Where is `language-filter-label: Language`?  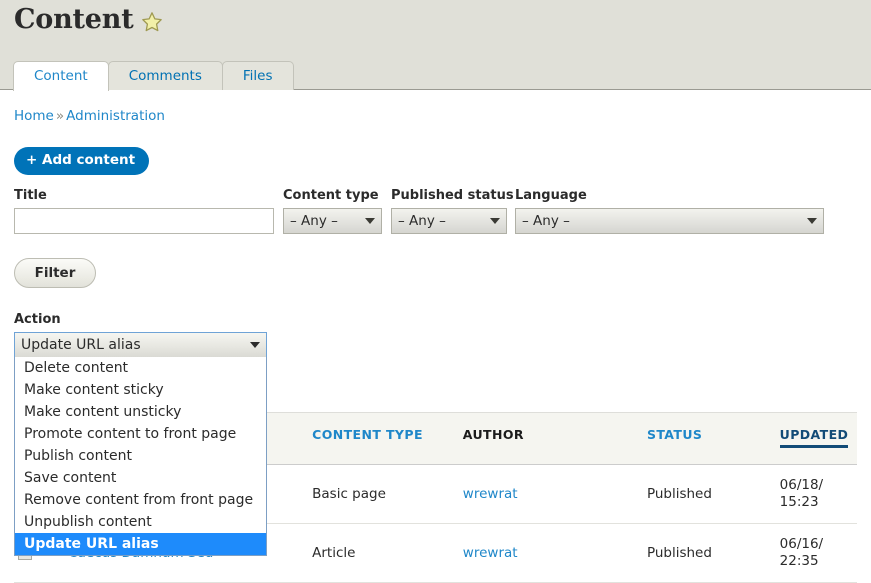 language-filter-label: Language is located at coordinates (551, 195).